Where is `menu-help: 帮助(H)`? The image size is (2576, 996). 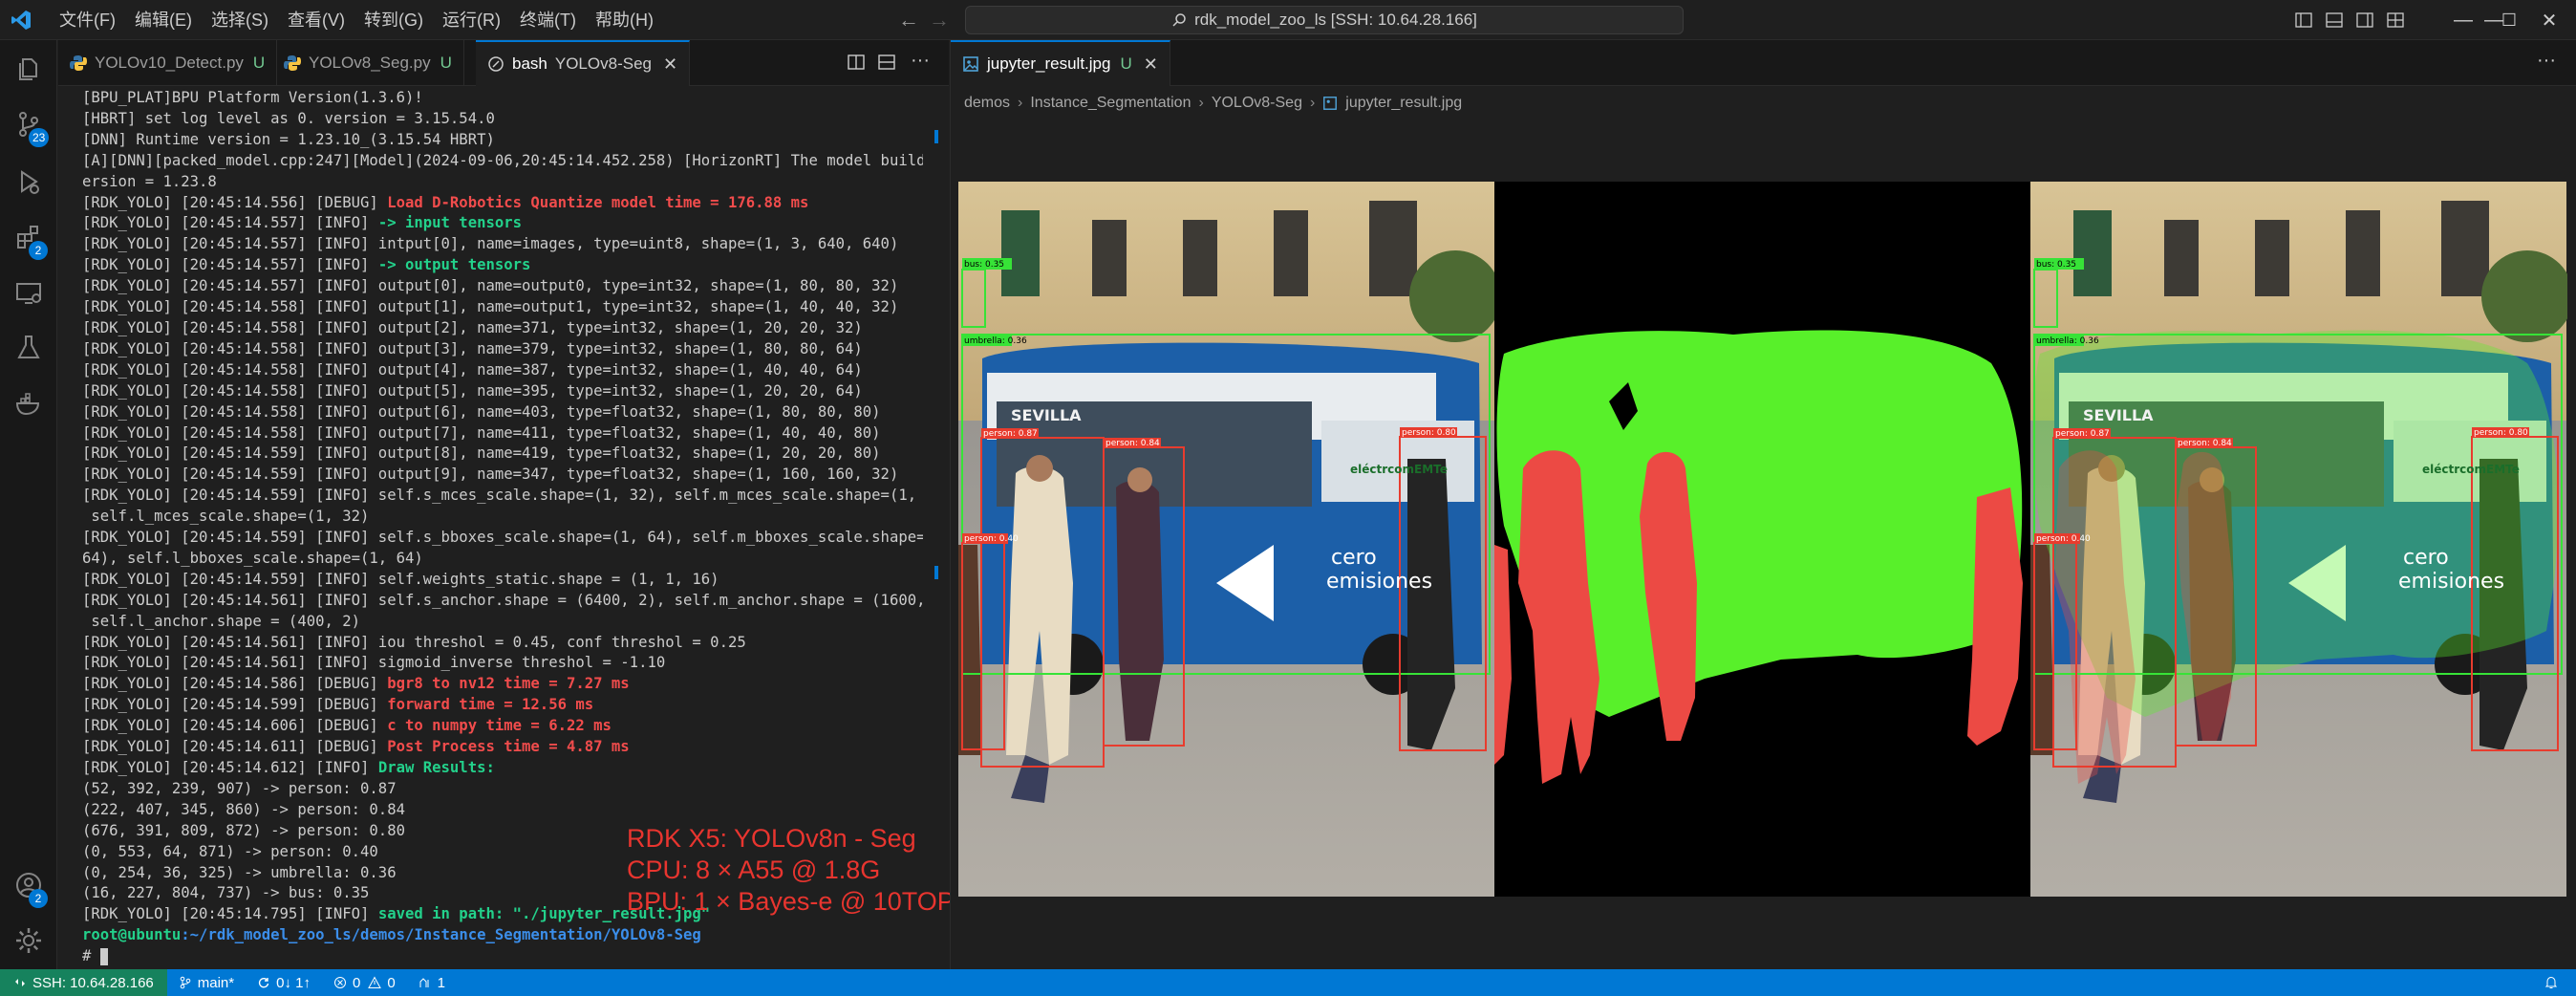 menu-help: 帮助(H) is located at coordinates (624, 20).